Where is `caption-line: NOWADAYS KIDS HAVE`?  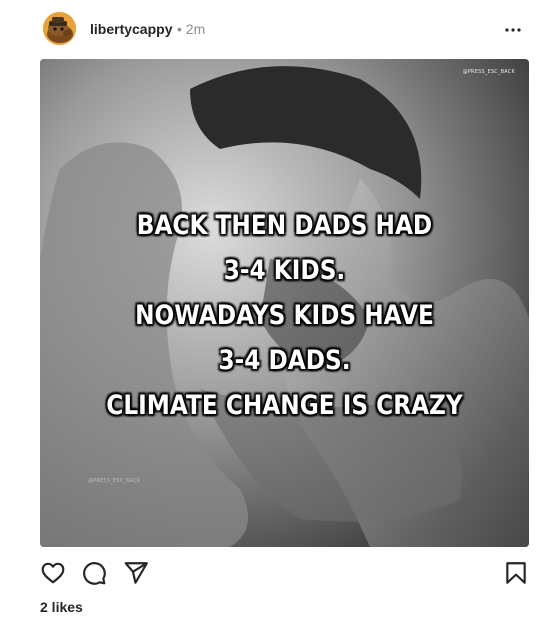
caption-line: NOWADAYS KIDS HAVE is located at coordinates (284, 315).